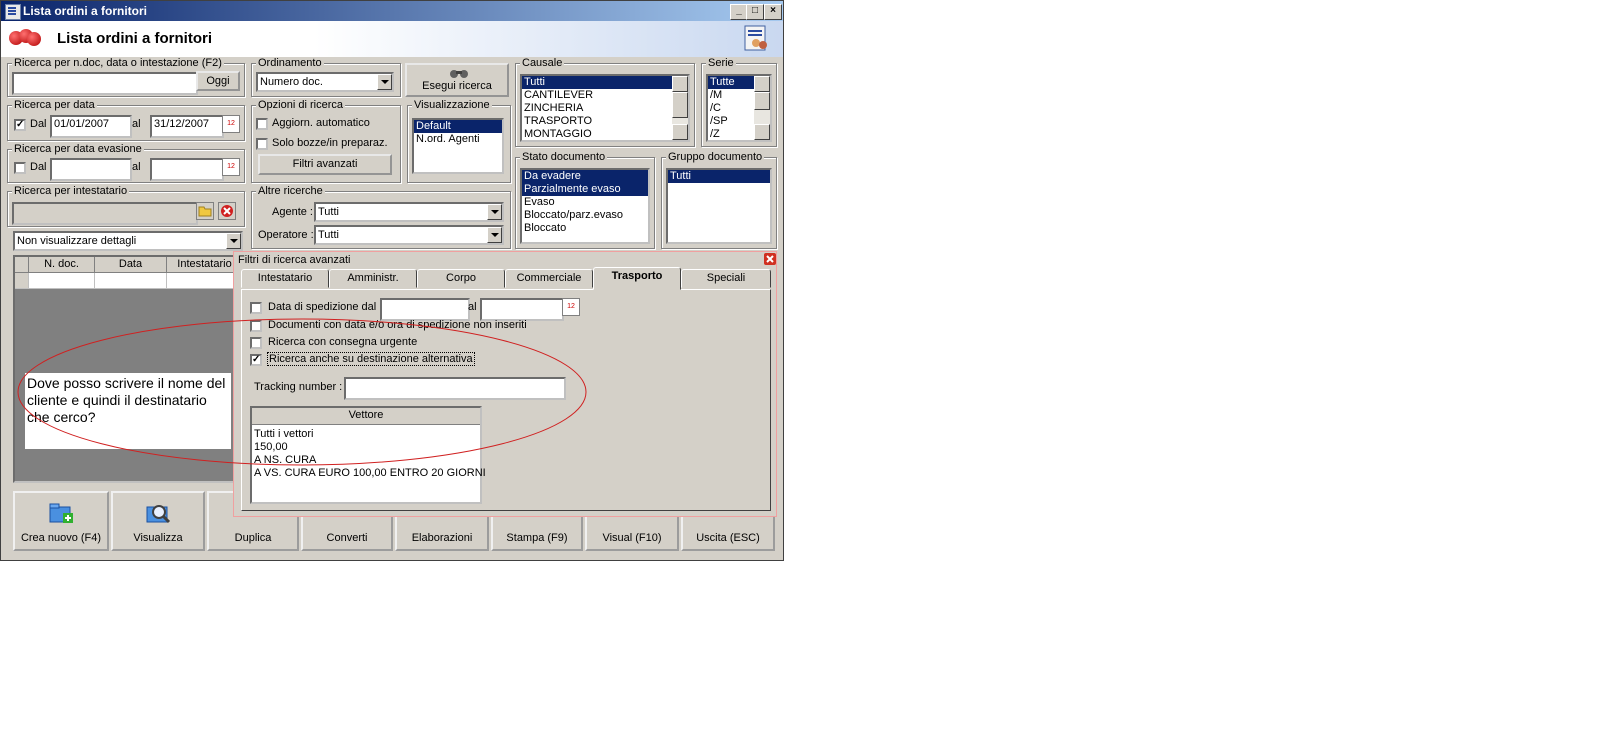 This screenshot has height=742, width=1600. I want to click on maximize-button: □, so click(755, 12).